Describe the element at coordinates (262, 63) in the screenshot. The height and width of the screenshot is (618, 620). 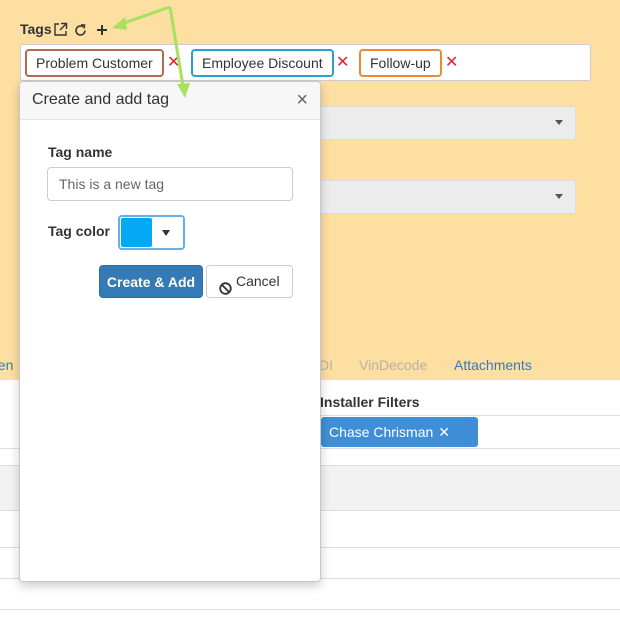
I see `tag-chip-employee-discount: Employee Discount` at that location.